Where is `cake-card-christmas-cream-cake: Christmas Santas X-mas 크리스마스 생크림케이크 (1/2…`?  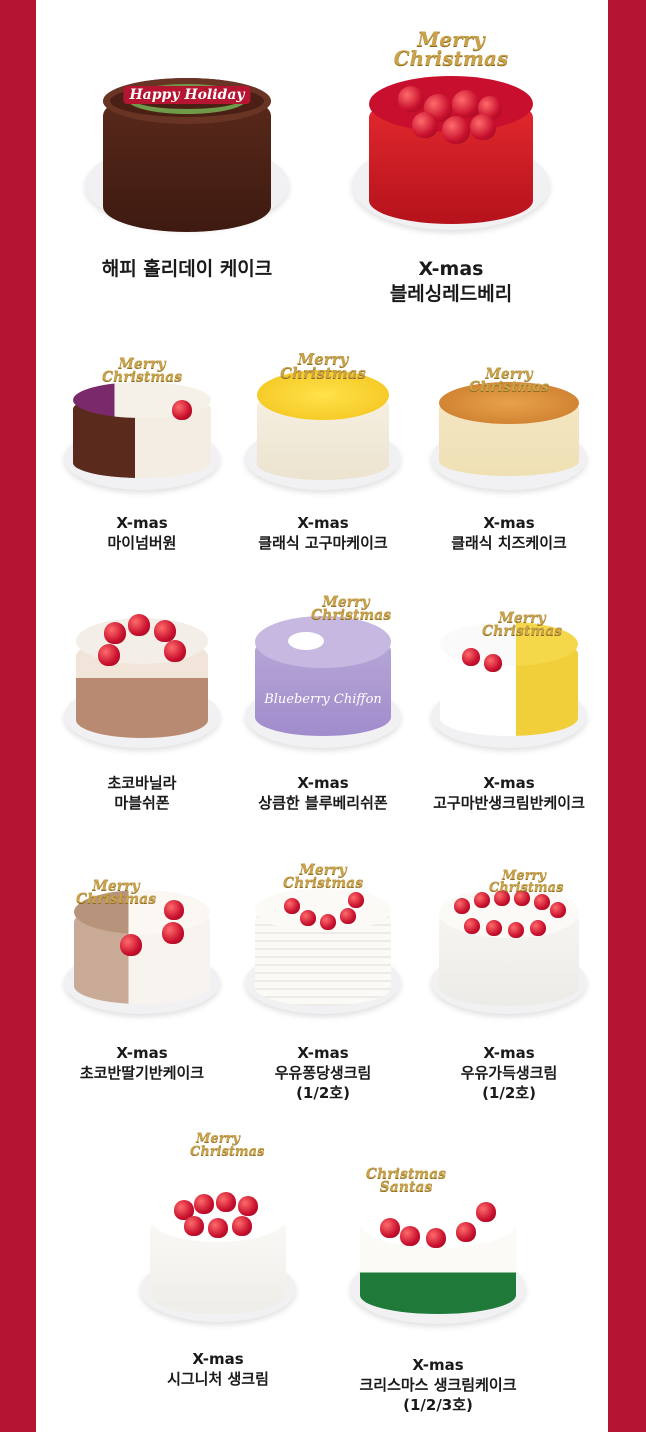 cake-card-christmas-cream-cake: Christmas Santas X-mas 크리스마스 생크림케이크 (1/2… is located at coordinates (438, 1290).